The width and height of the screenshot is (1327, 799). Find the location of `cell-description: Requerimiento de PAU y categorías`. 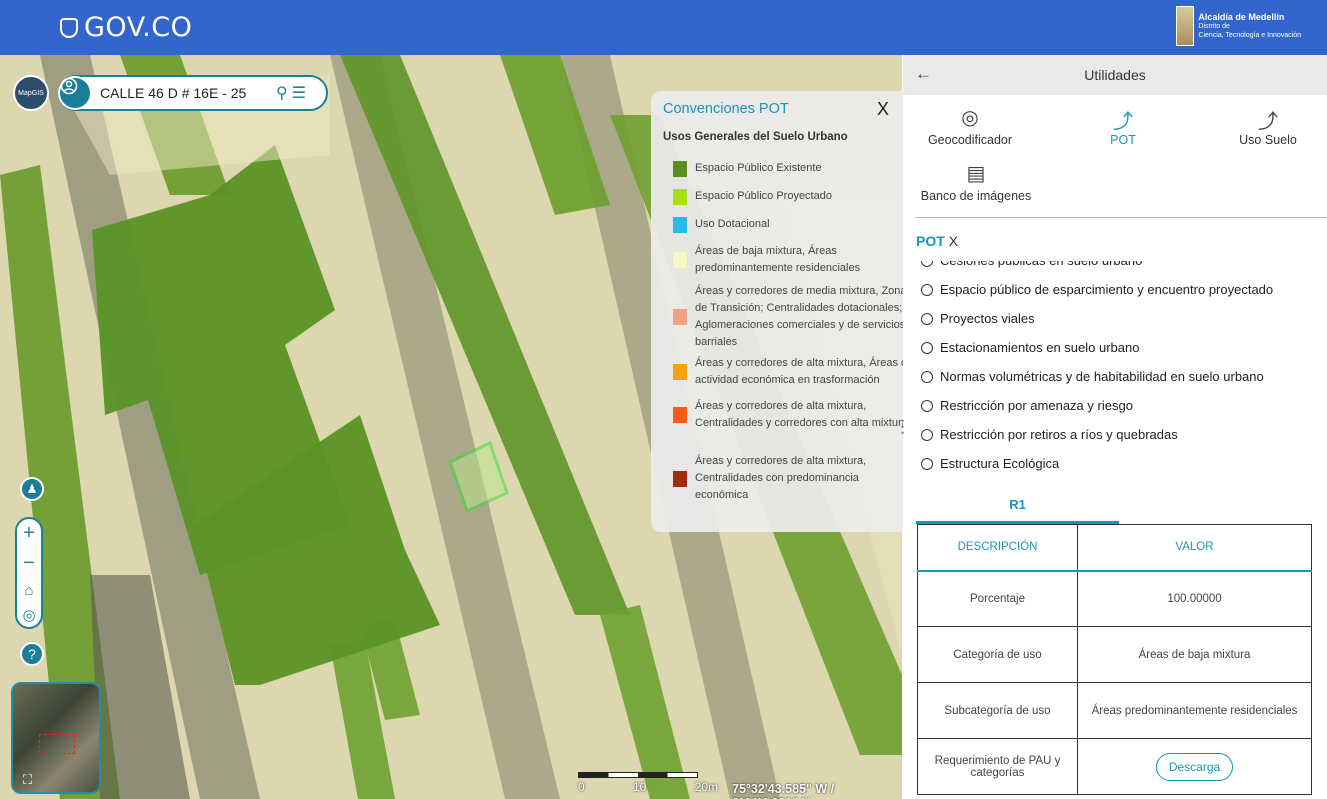

cell-description: Requerimiento de PAU y categorías is located at coordinates (997, 766).